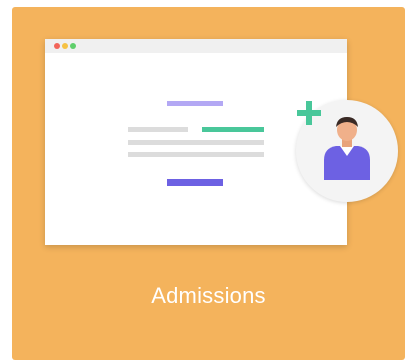 The width and height of the screenshot is (405, 360). Describe the element at coordinates (65, 46) in the screenshot. I see `minimize-dot-icon` at that location.